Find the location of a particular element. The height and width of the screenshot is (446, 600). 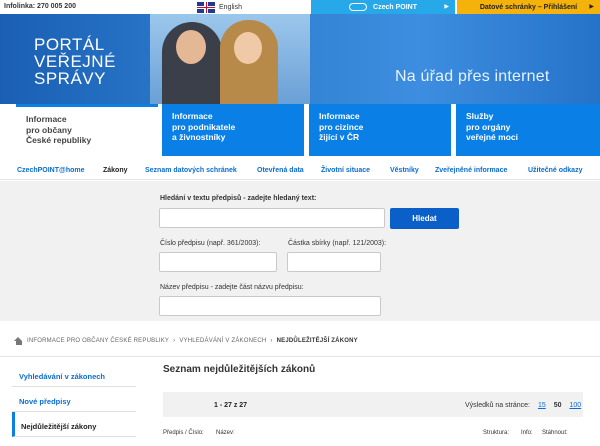

datove-schranky-tab: Datové schránky – Přihlášení ▶ is located at coordinates (528, 7).